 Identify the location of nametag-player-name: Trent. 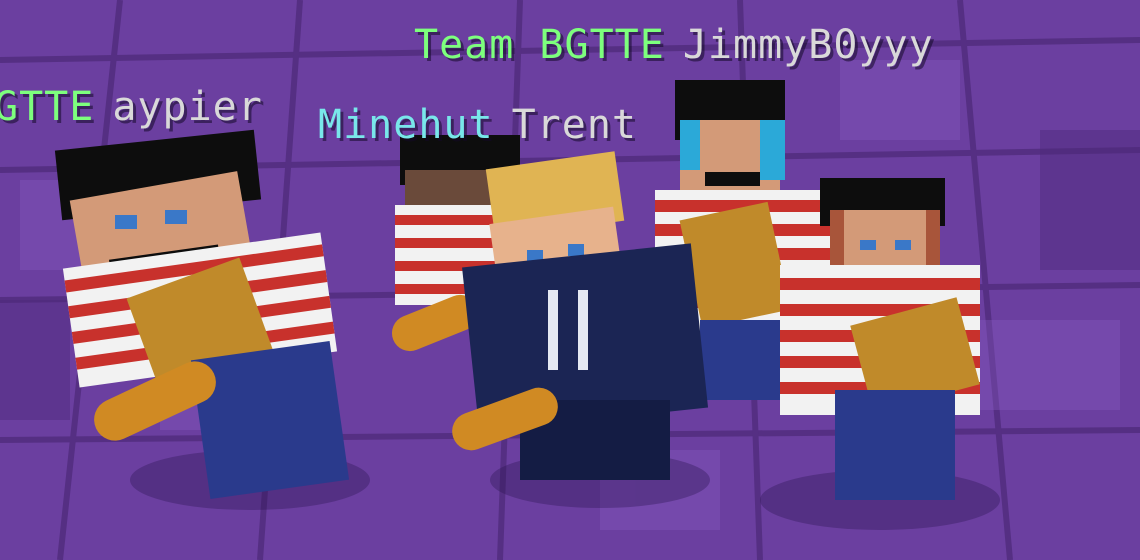
(574, 125).